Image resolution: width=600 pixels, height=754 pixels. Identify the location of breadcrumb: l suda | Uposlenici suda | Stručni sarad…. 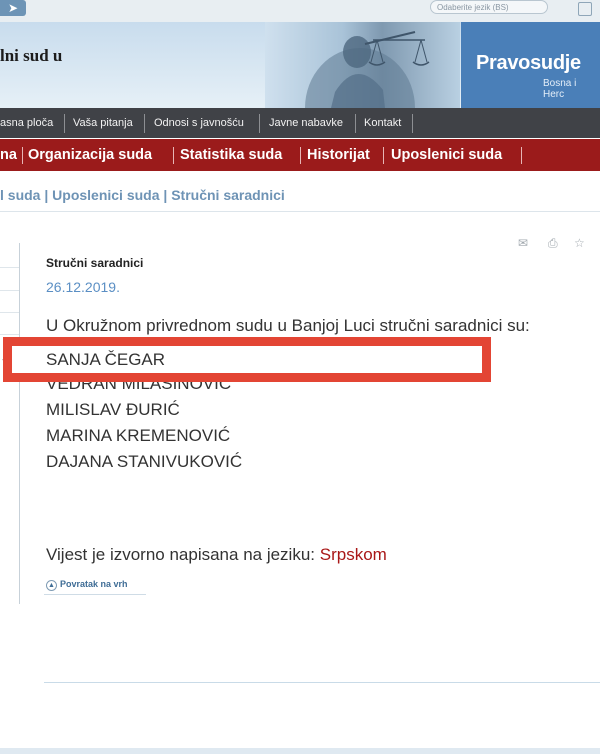
(142, 195).